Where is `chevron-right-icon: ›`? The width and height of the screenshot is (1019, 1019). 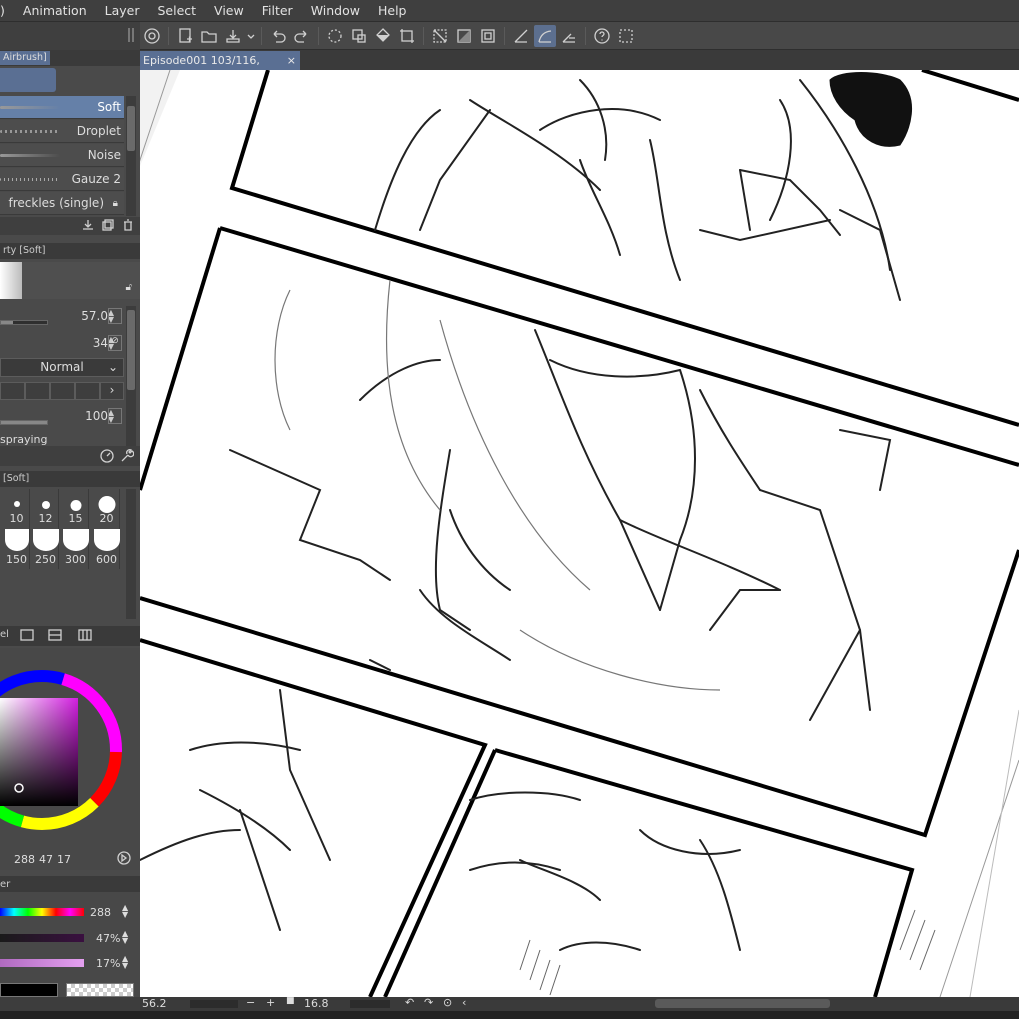
chevron-right-icon: › is located at coordinates (112, 391).